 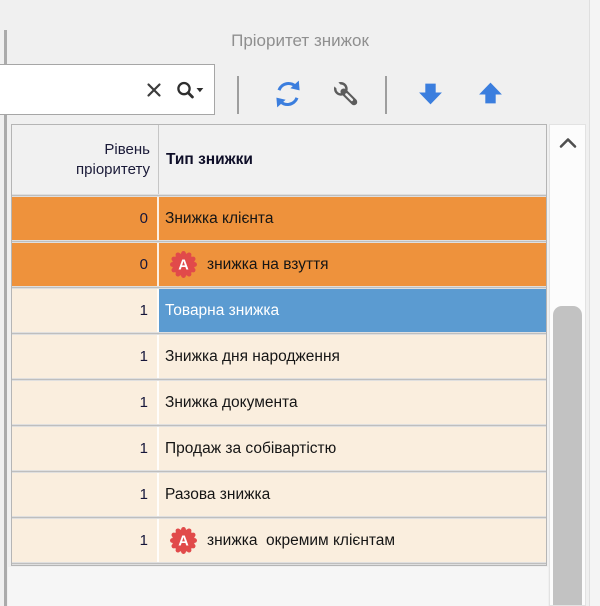 I want to click on type-label: Товарна знижка, so click(x=222, y=310).